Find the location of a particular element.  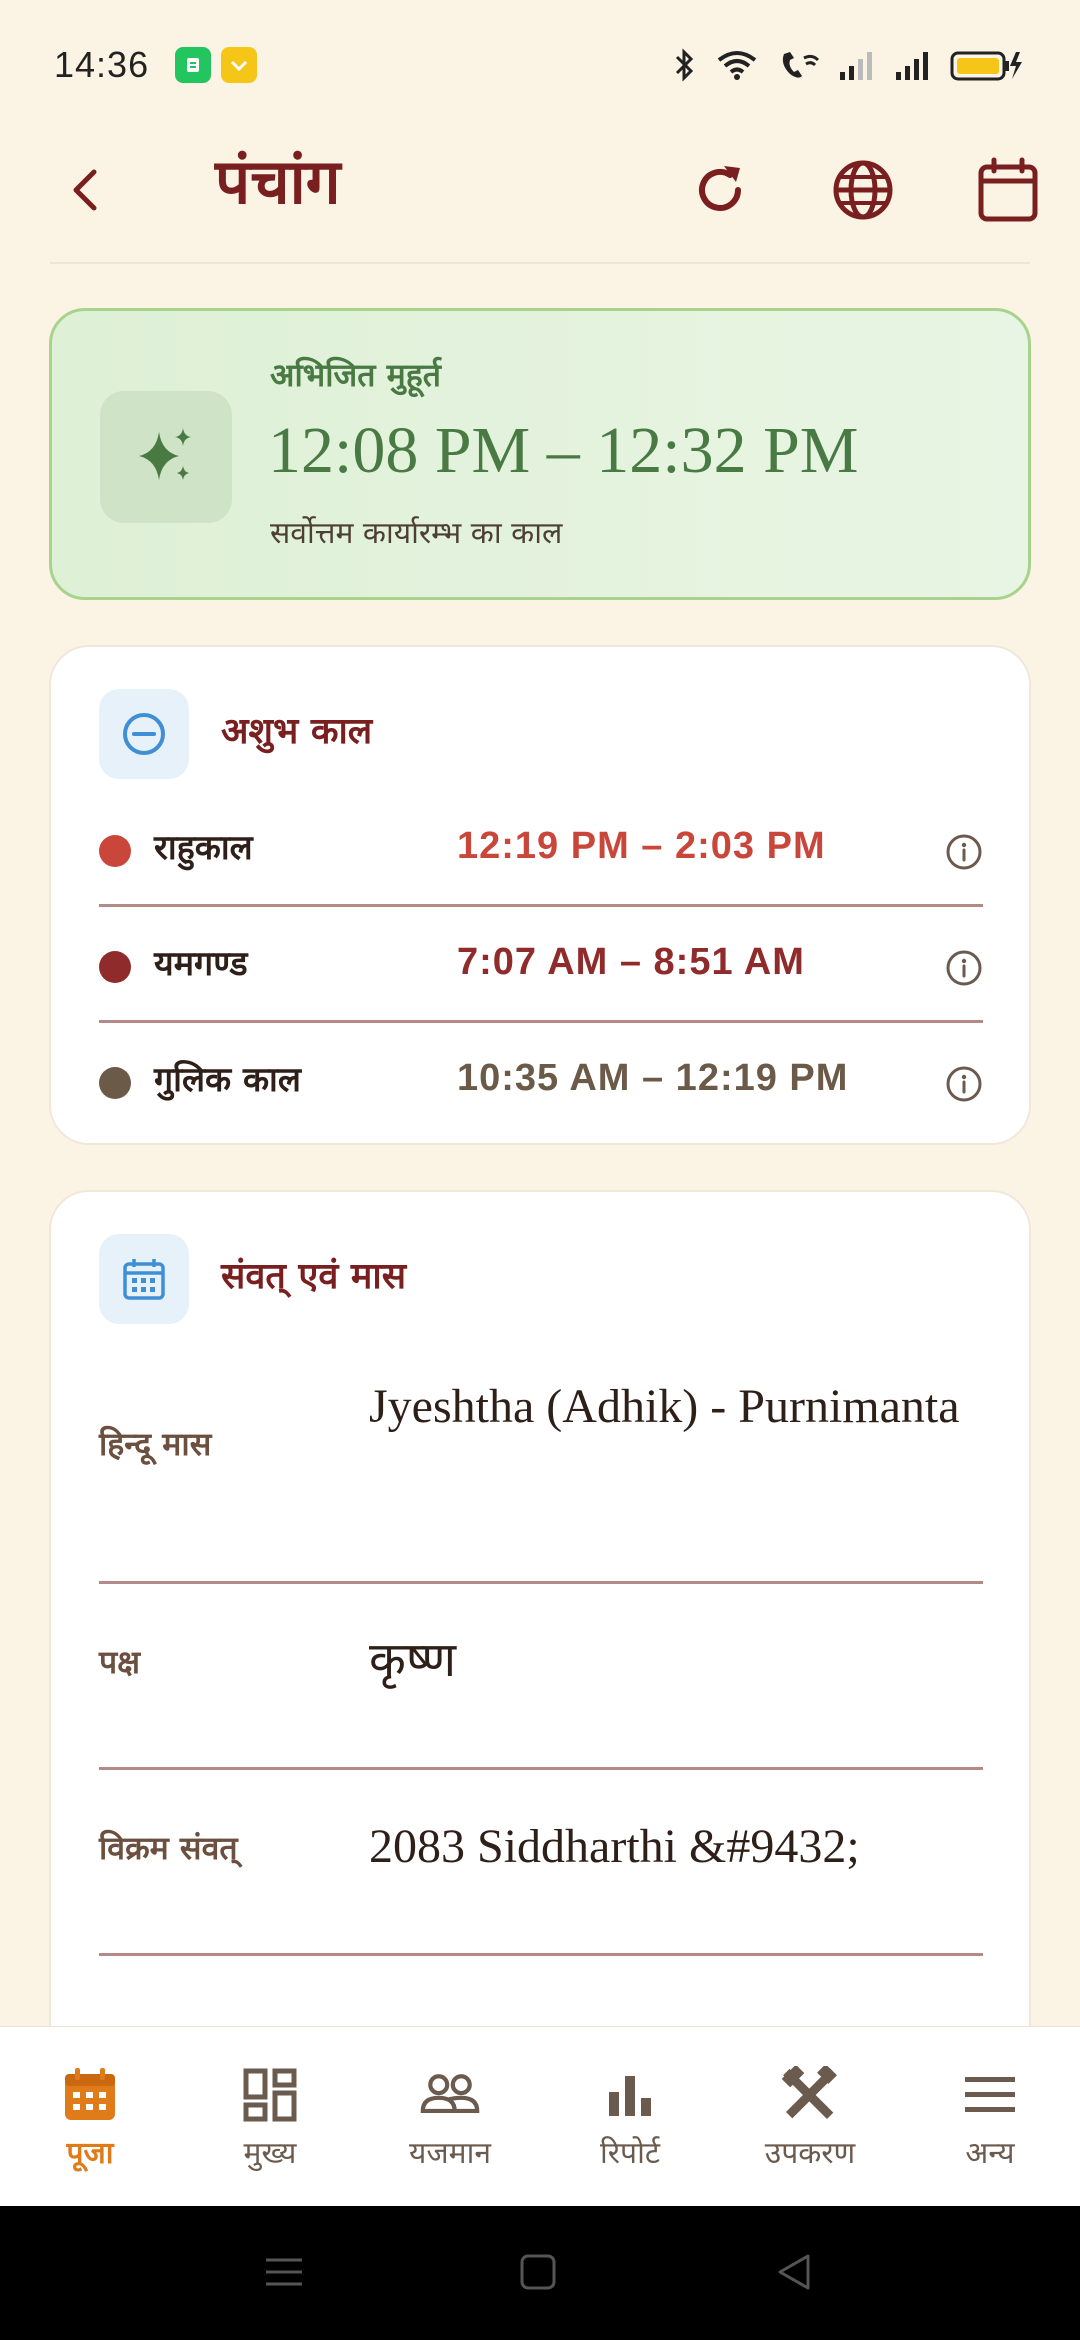

app-bar: पंचांग is located at coordinates (540, 197).